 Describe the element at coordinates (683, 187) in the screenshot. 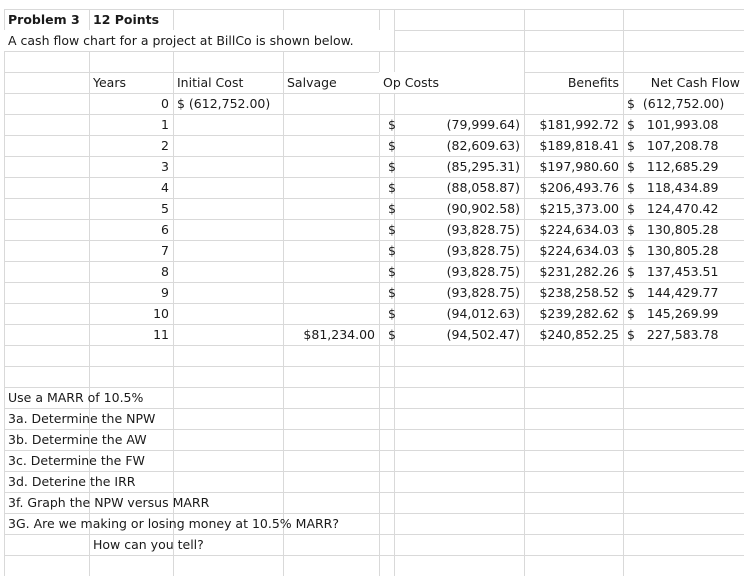

I see `cell-net-cash-flow: $ 118,434.89` at that location.